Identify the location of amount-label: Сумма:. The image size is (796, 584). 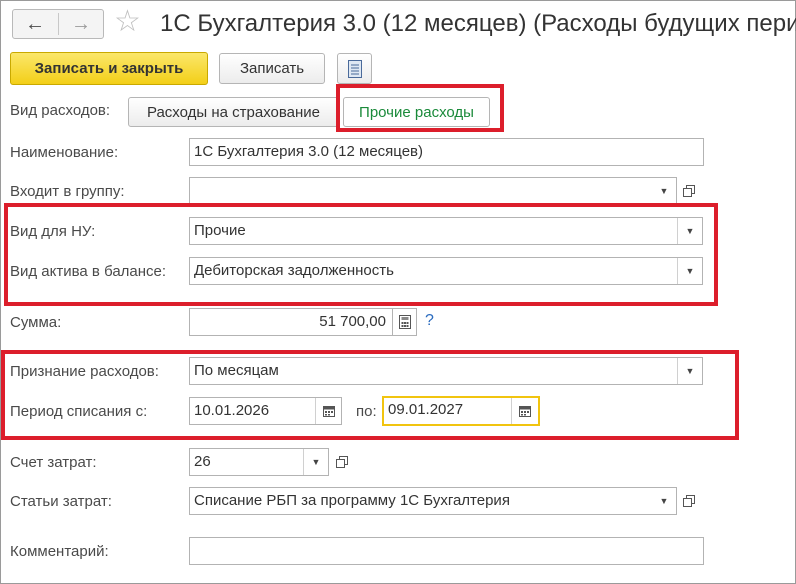
(36, 322).